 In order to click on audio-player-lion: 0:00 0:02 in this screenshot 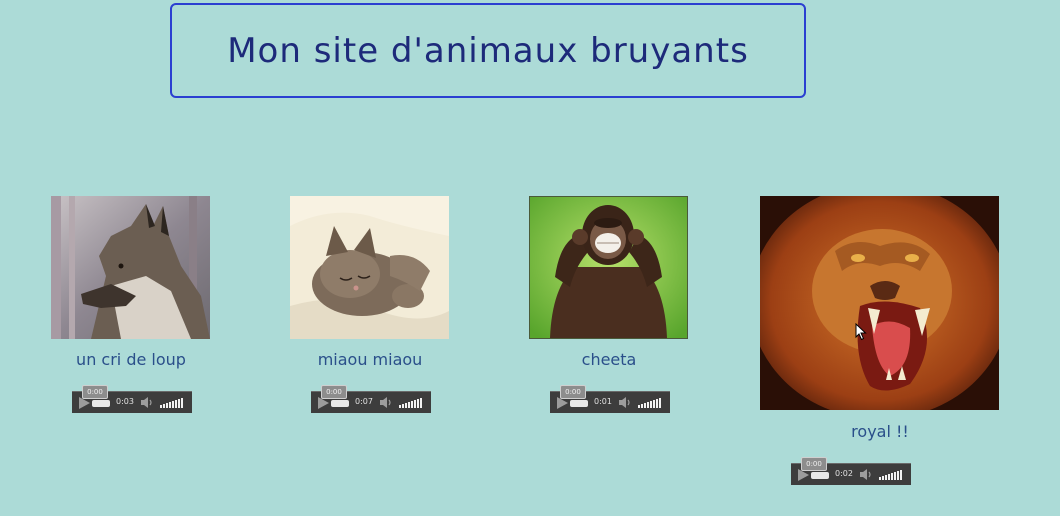, I will do `click(851, 471)`.